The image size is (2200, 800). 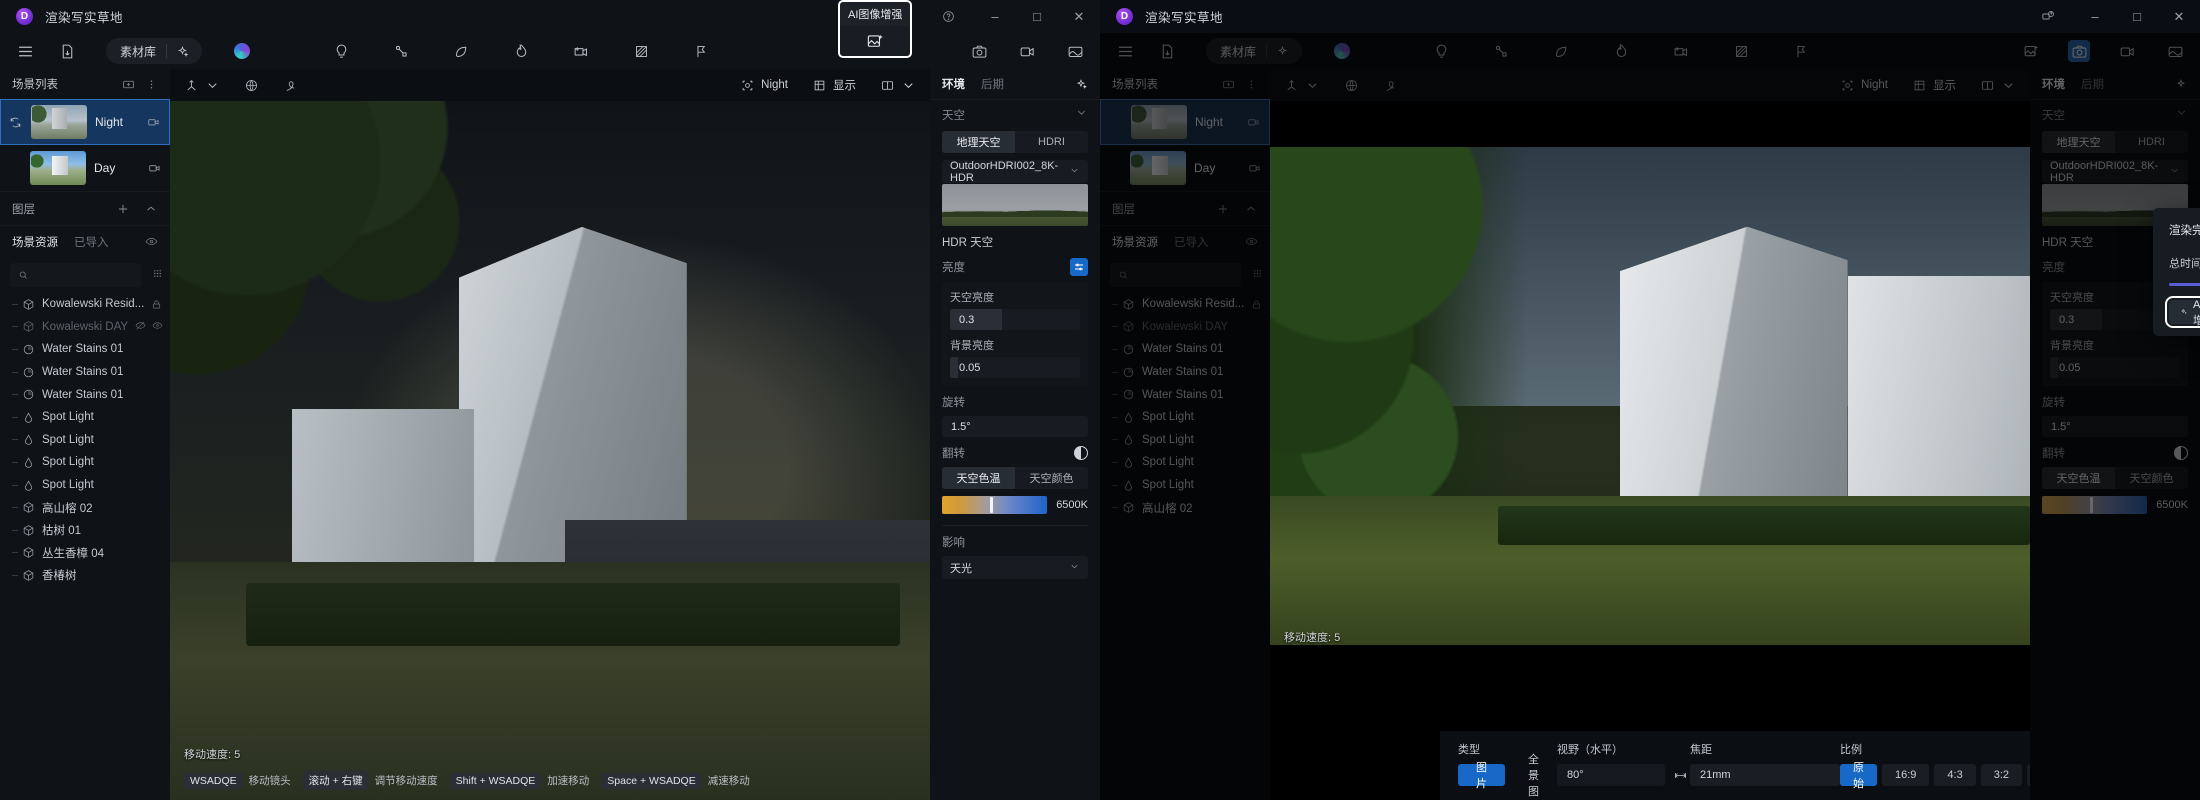 What do you see at coordinates (1611, 775) in the screenshot?
I see `fov-field: 80°` at bounding box center [1611, 775].